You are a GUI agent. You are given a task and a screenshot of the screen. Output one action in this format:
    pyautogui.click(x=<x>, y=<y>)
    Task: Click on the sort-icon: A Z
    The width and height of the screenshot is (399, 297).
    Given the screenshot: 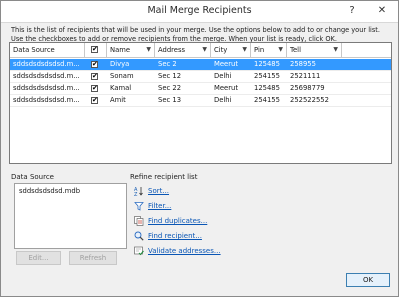 What is the action you would take?
    pyautogui.click(x=138, y=191)
    